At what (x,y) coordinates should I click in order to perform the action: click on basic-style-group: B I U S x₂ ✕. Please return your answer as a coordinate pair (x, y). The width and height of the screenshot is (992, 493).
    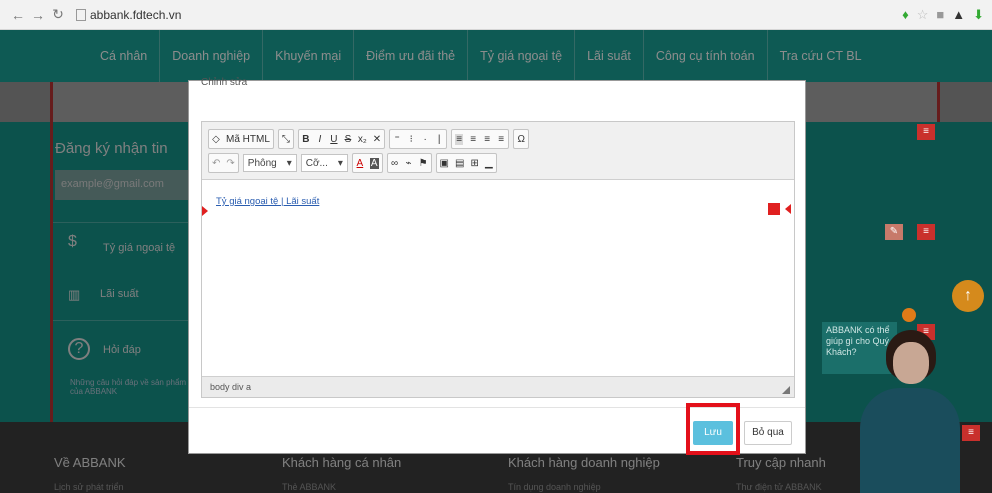
    Looking at the image, I should click on (341, 139).